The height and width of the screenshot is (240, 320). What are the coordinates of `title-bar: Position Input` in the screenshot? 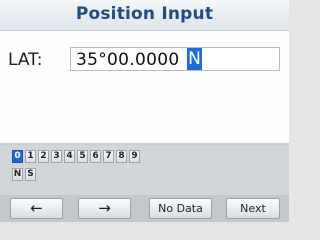 It's located at (144, 15).